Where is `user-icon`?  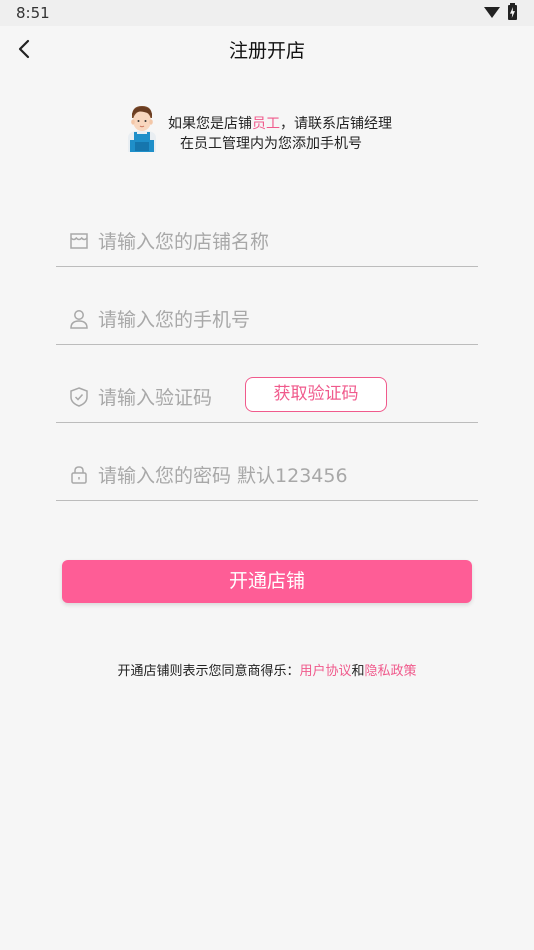 user-icon is located at coordinates (79, 319).